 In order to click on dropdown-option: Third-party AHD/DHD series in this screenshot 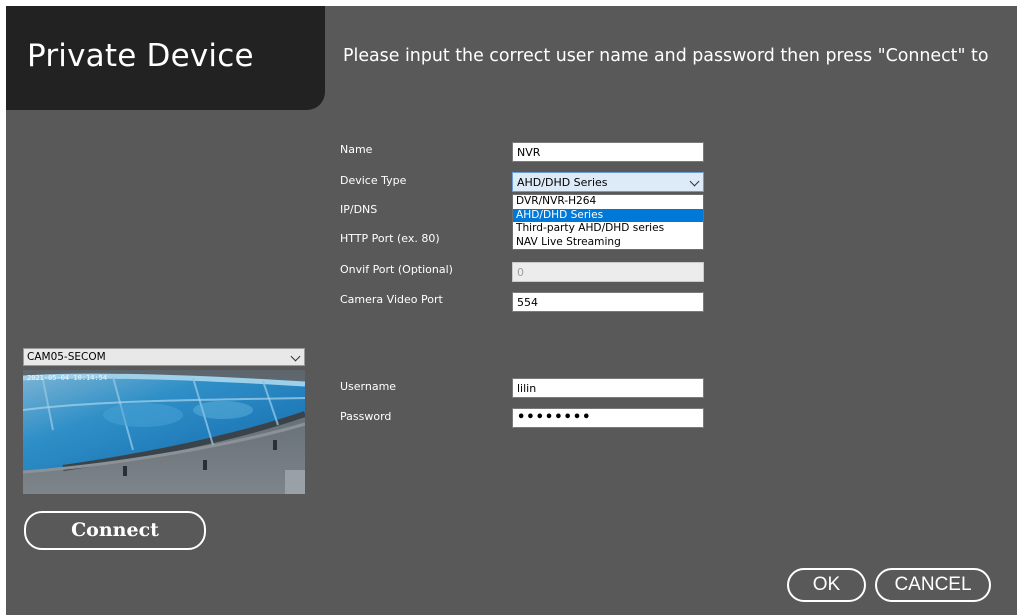, I will do `click(608, 229)`.